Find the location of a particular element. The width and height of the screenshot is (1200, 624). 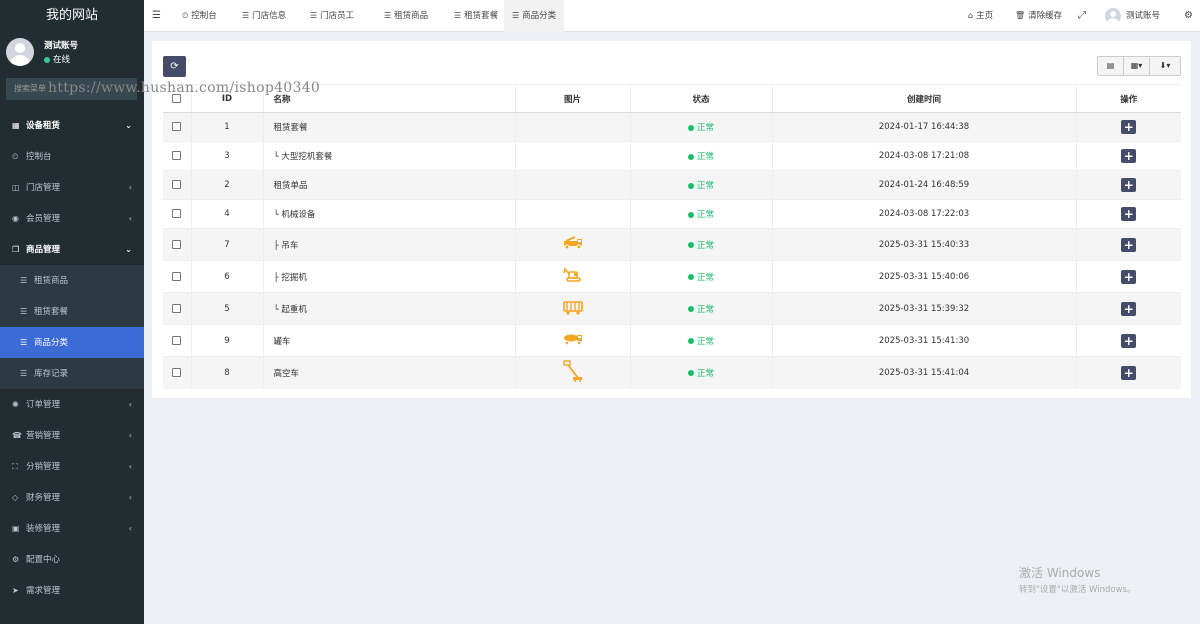

account-menu: 测试账号 is located at coordinates (1132, 16).